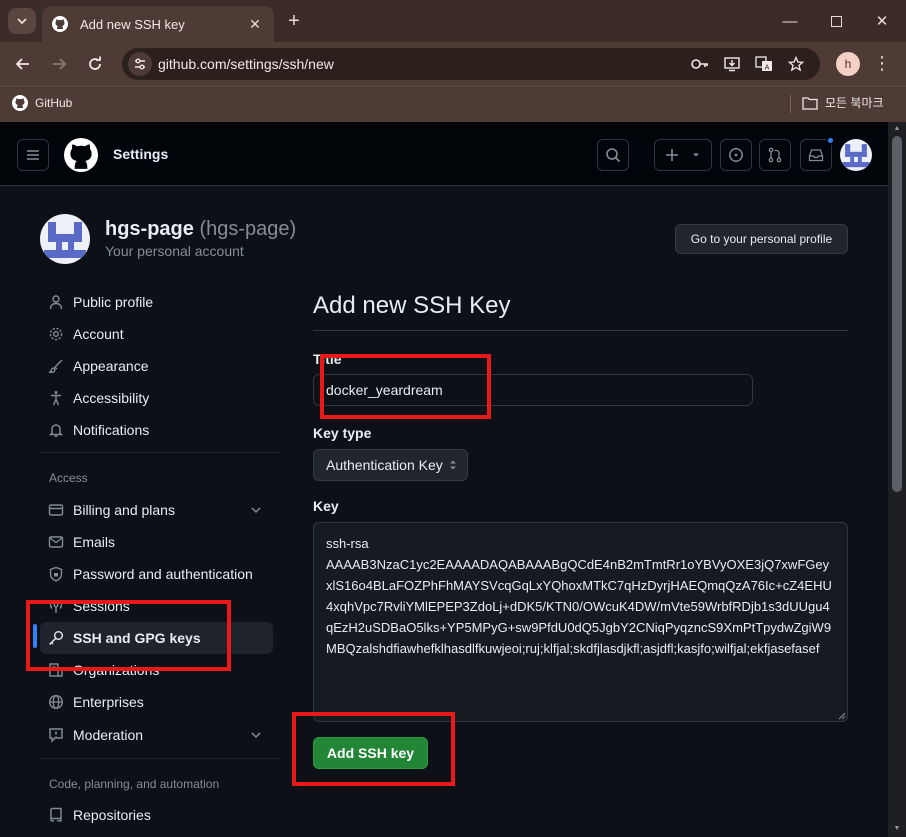 The image size is (906, 837). Describe the element at coordinates (848, 64) in the screenshot. I see `browser-profile-avatar: h` at that location.